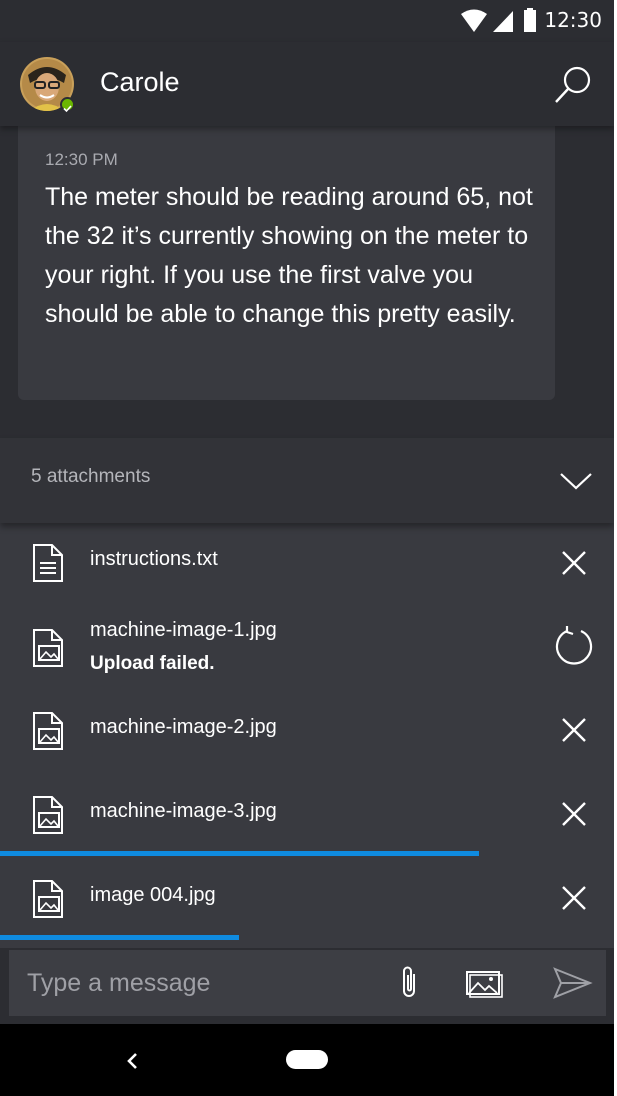  I want to click on search-icon, so click(573, 84).